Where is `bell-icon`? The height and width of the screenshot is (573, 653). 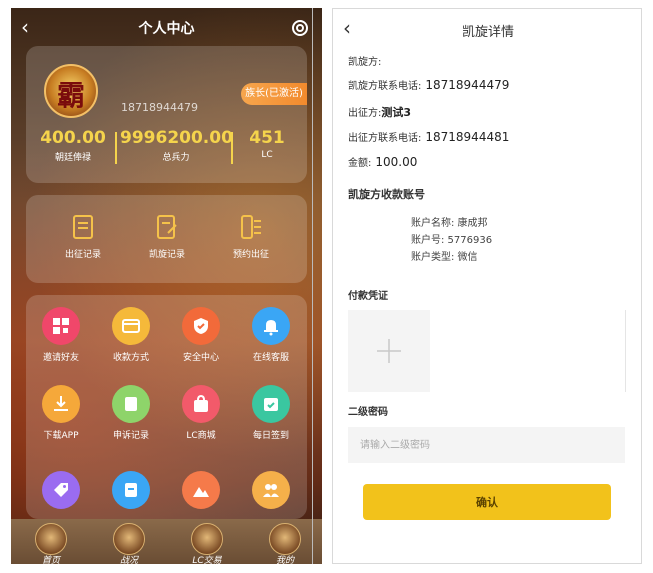
bell-icon is located at coordinates (271, 326).